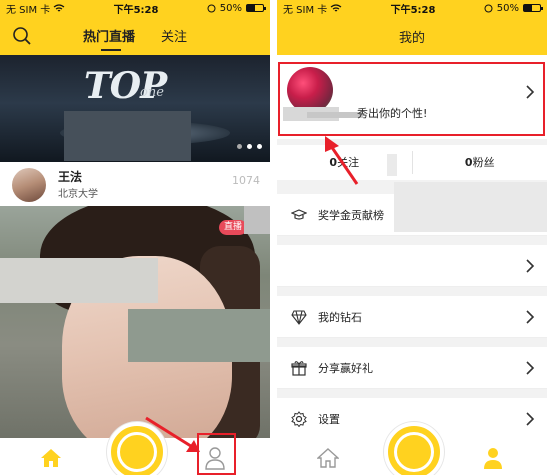 The height and width of the screenshot is (475, 547). I want to click on streamer-name: 王法, so click(70, 177).